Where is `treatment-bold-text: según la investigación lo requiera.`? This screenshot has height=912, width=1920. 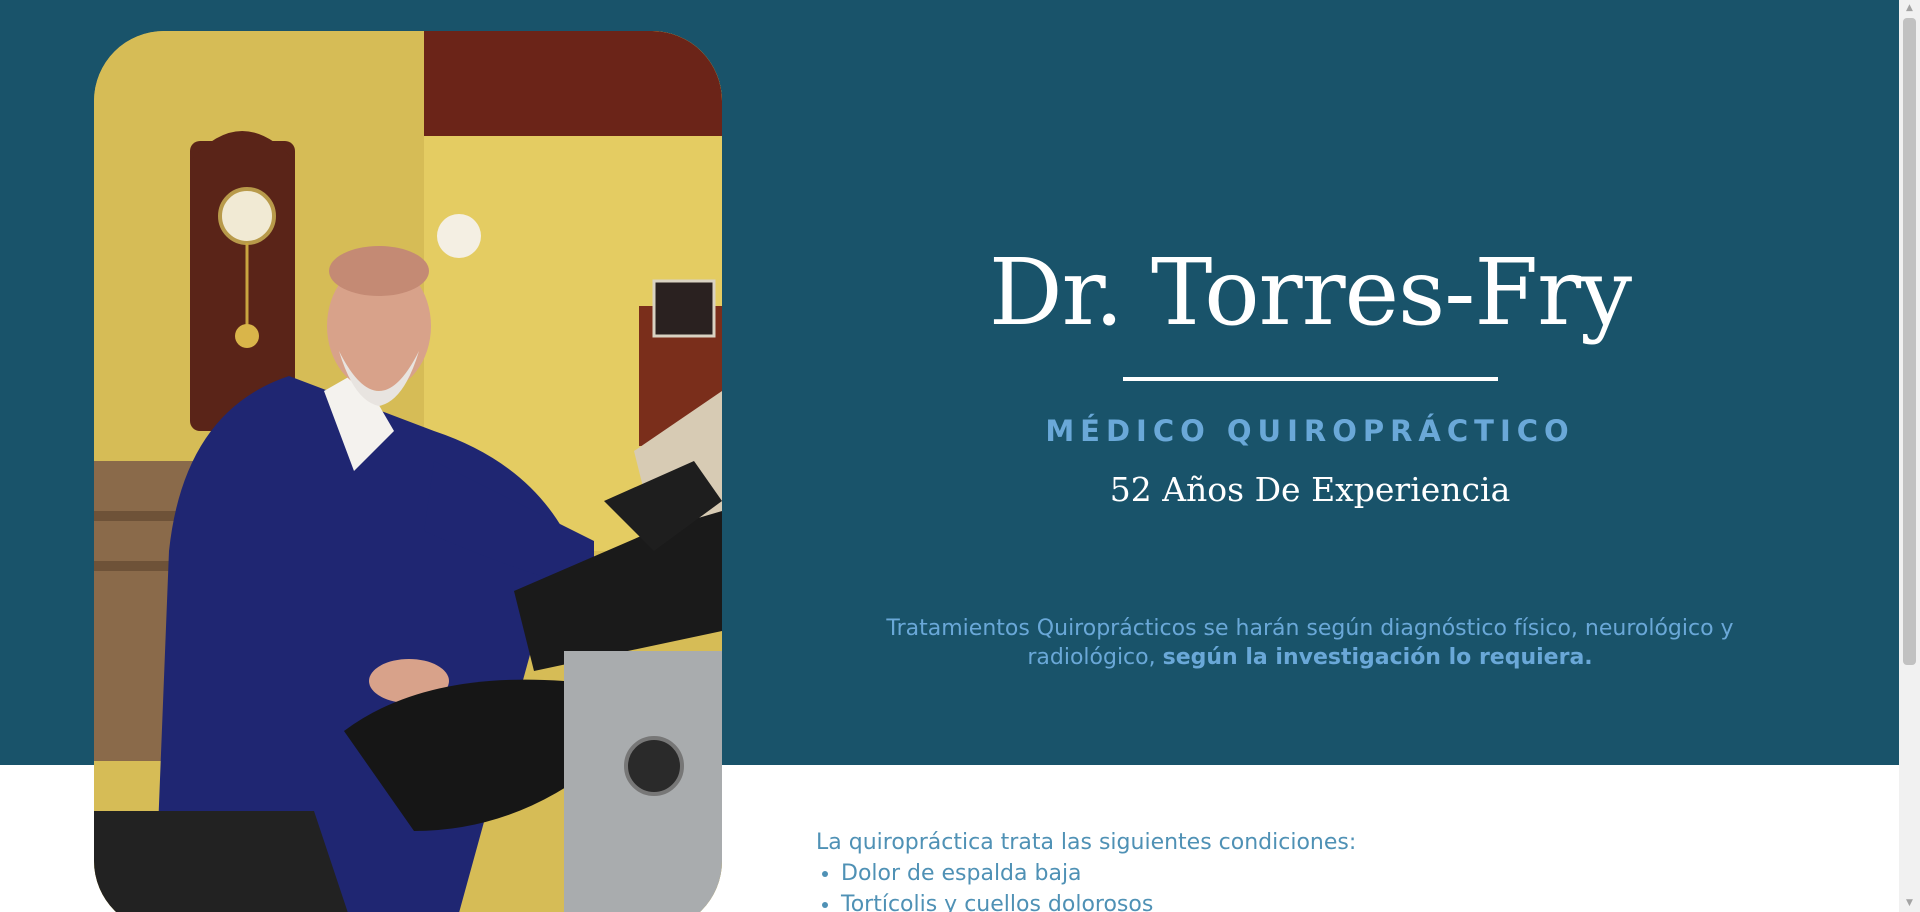 treatment-bold-text: según la investigación lo requiera. is located at coordinates (1377, 657).